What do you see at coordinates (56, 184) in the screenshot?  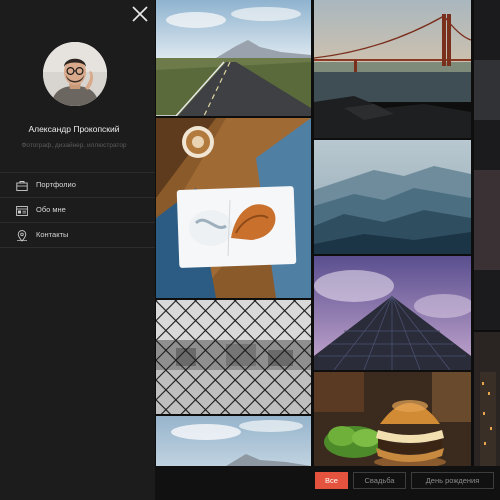 I see `nav-item-label: Портфолио` at bounding box center [56, 184].